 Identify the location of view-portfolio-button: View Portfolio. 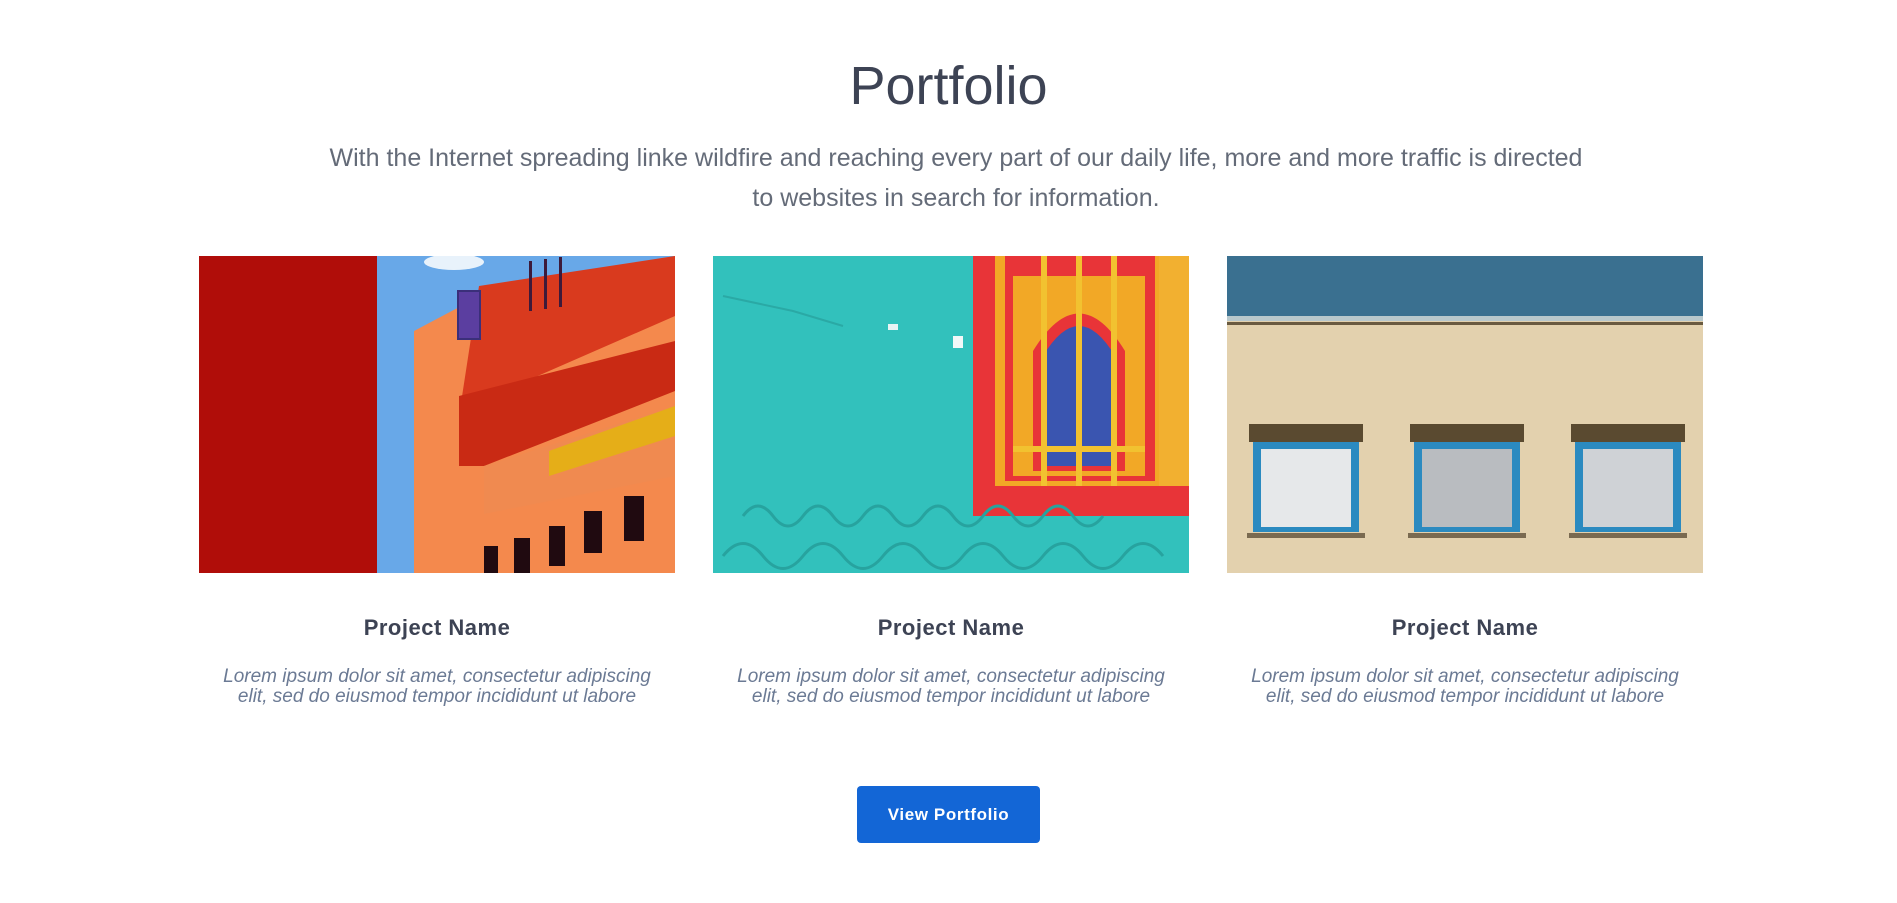
(948, 814).